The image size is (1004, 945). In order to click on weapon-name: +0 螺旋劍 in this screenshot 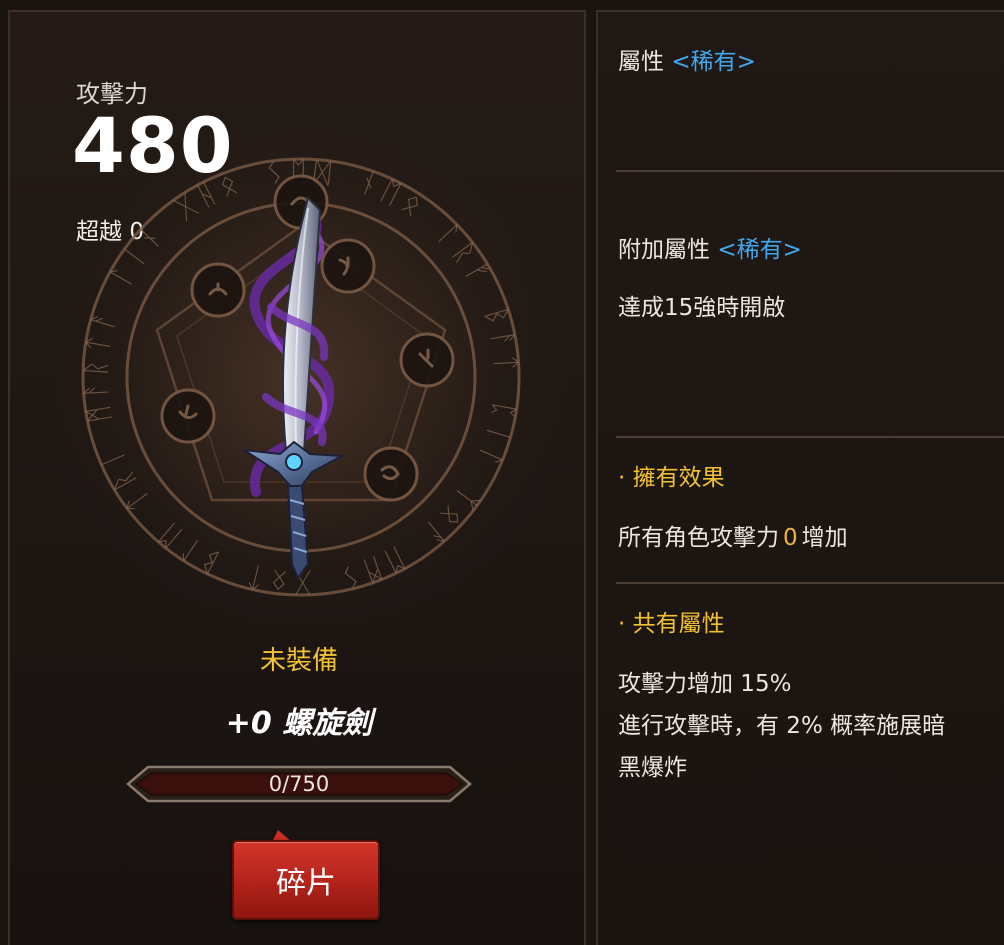, I will do `click(299, 723)`.